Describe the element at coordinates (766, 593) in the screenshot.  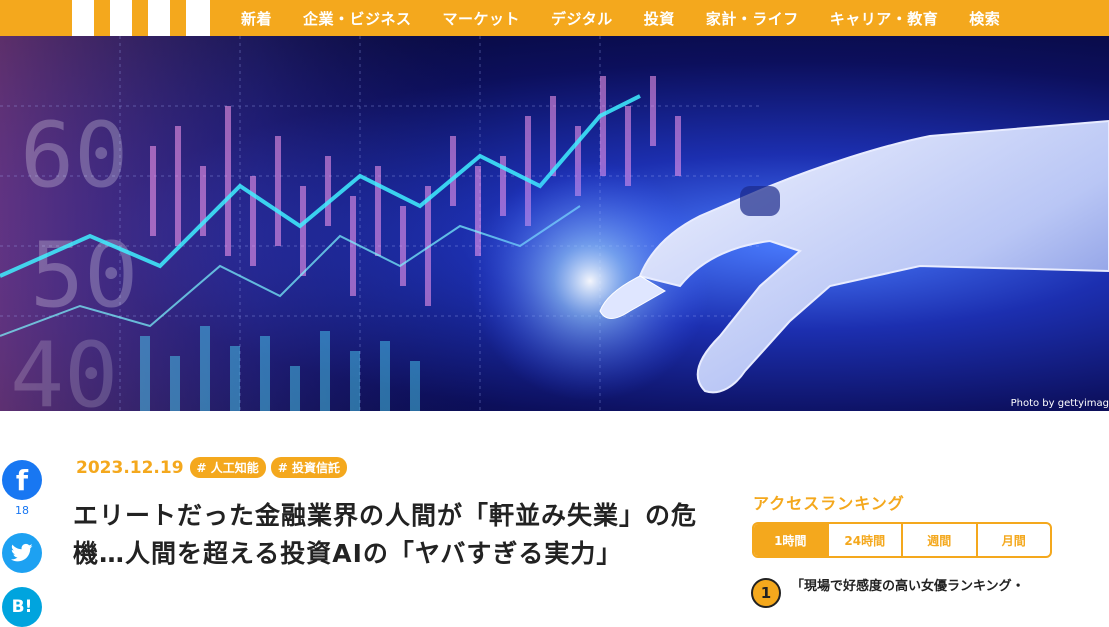
I see `ranking-number: 1` at that location.